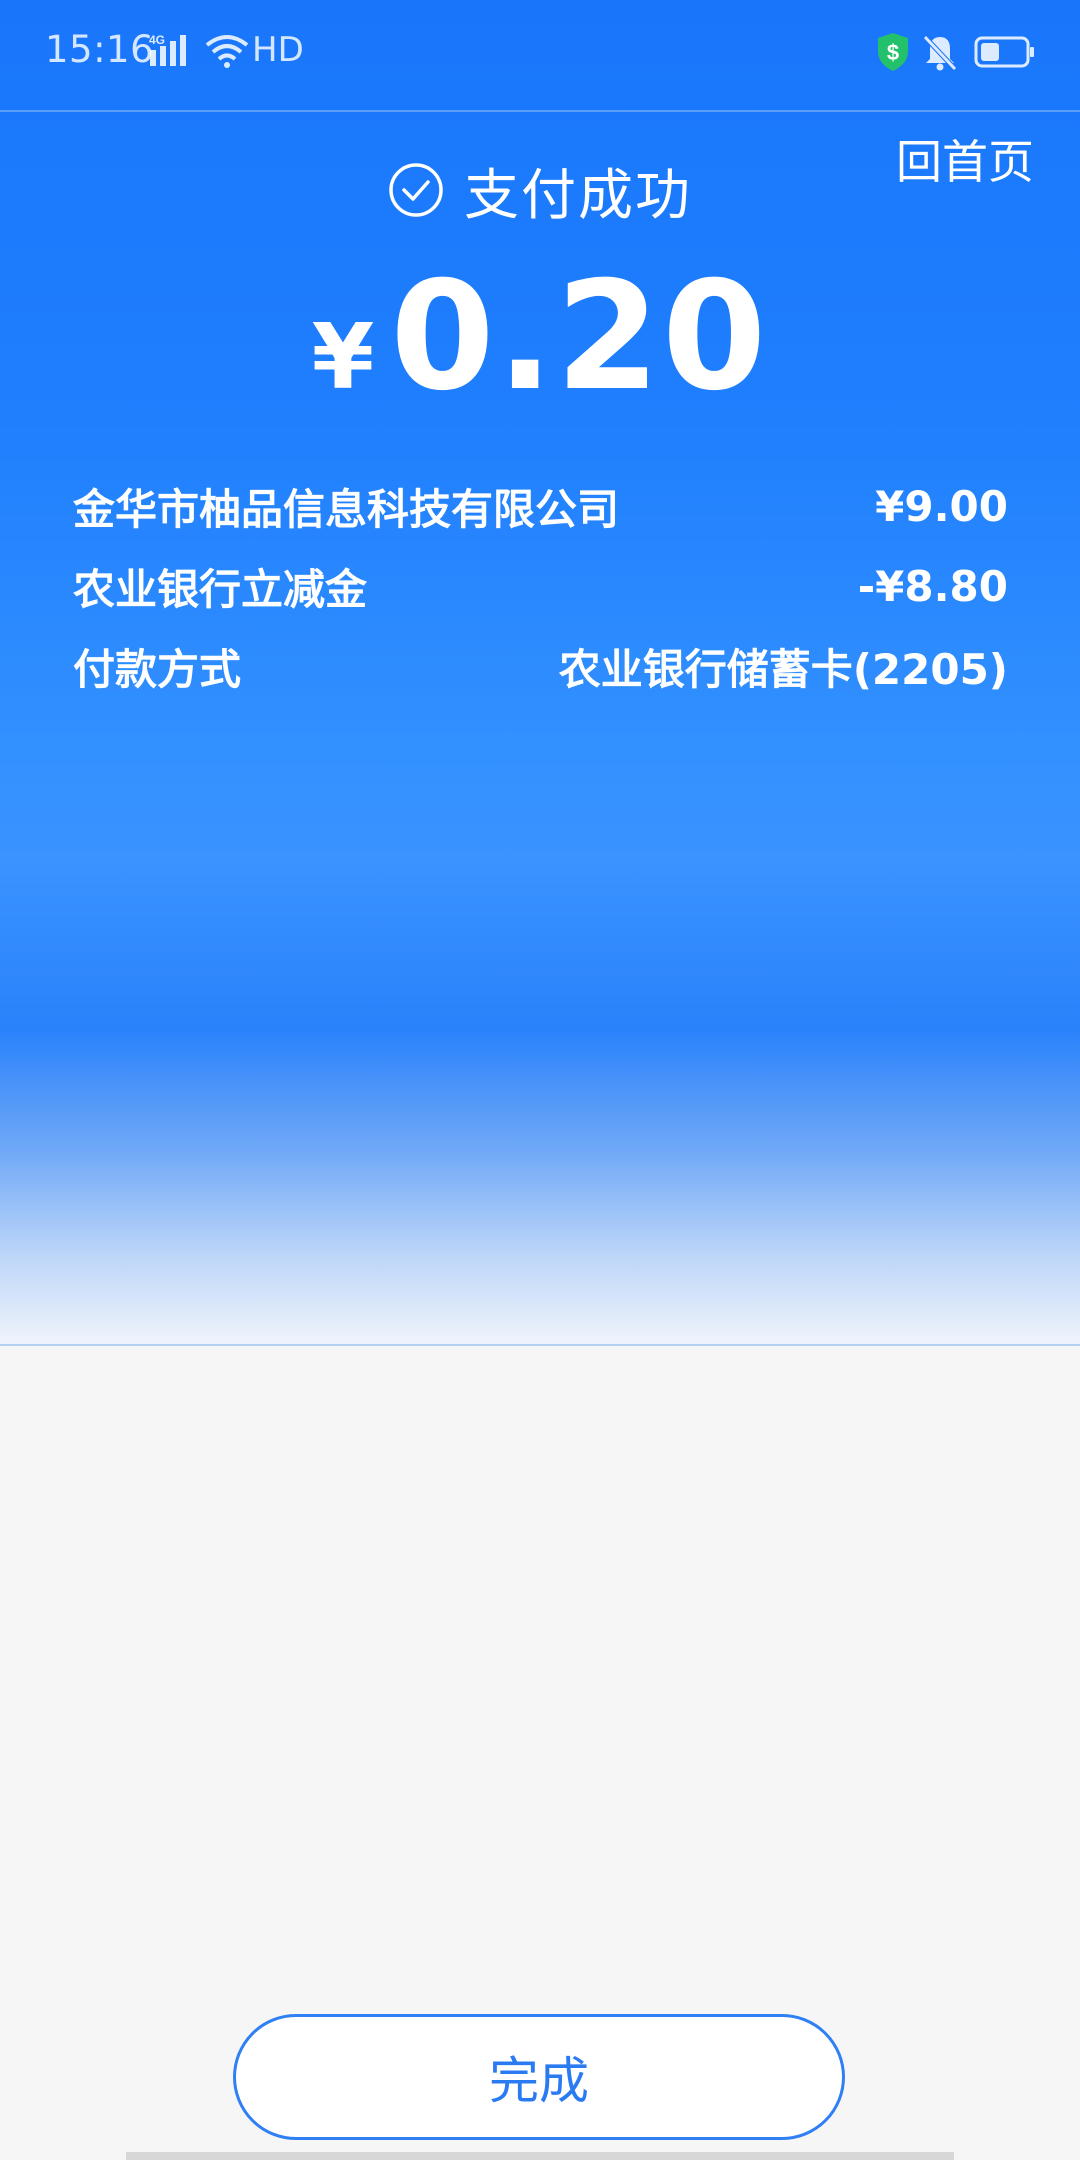 Image resolution: width=1080 pixels, height=2160 pixels. I want to click on amount-value: 0.20, so click(579, 337).